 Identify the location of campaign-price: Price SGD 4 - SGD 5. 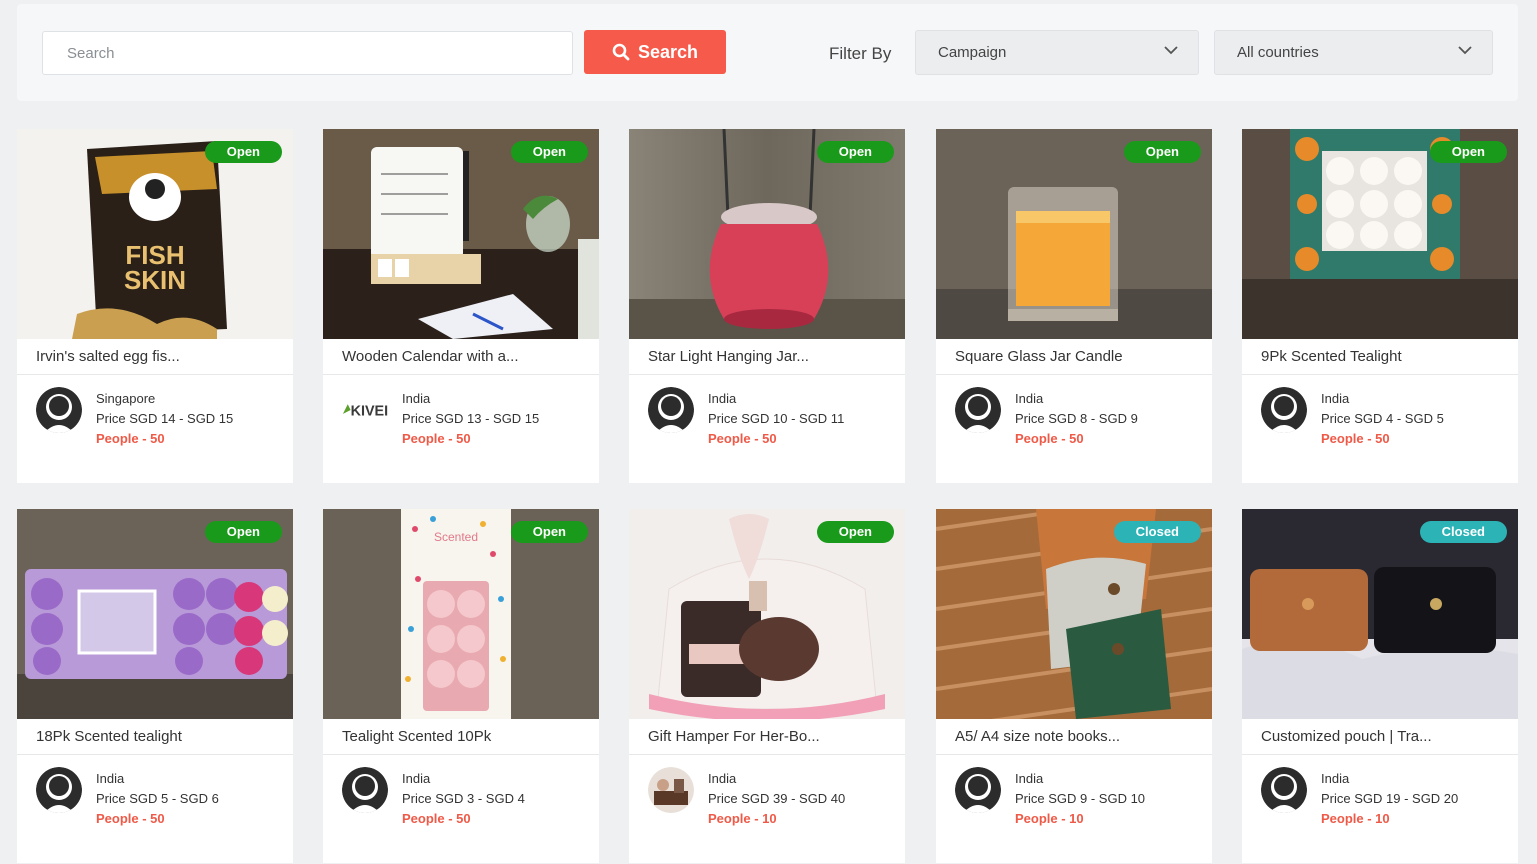
(1382, 418).